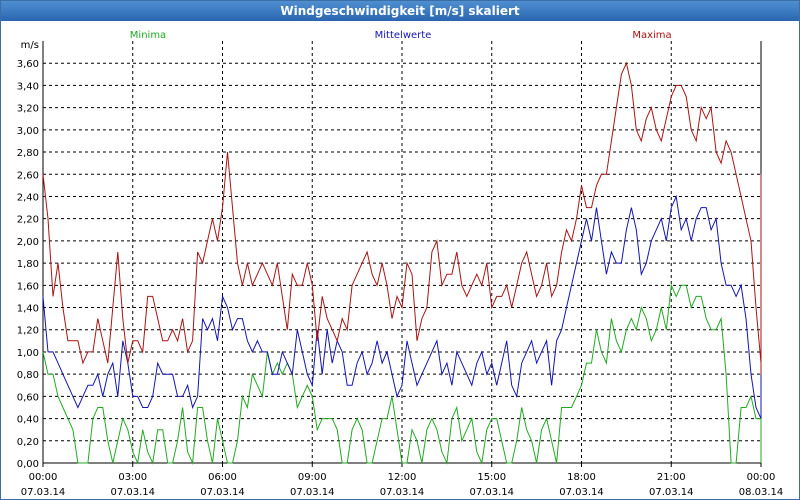 The height and width of the screenshot is (500, 800). What do you see at coordinates (28, 197) in the screenshot?
I see `y-tick-label: 2,40` at bounding box center [28, 197].